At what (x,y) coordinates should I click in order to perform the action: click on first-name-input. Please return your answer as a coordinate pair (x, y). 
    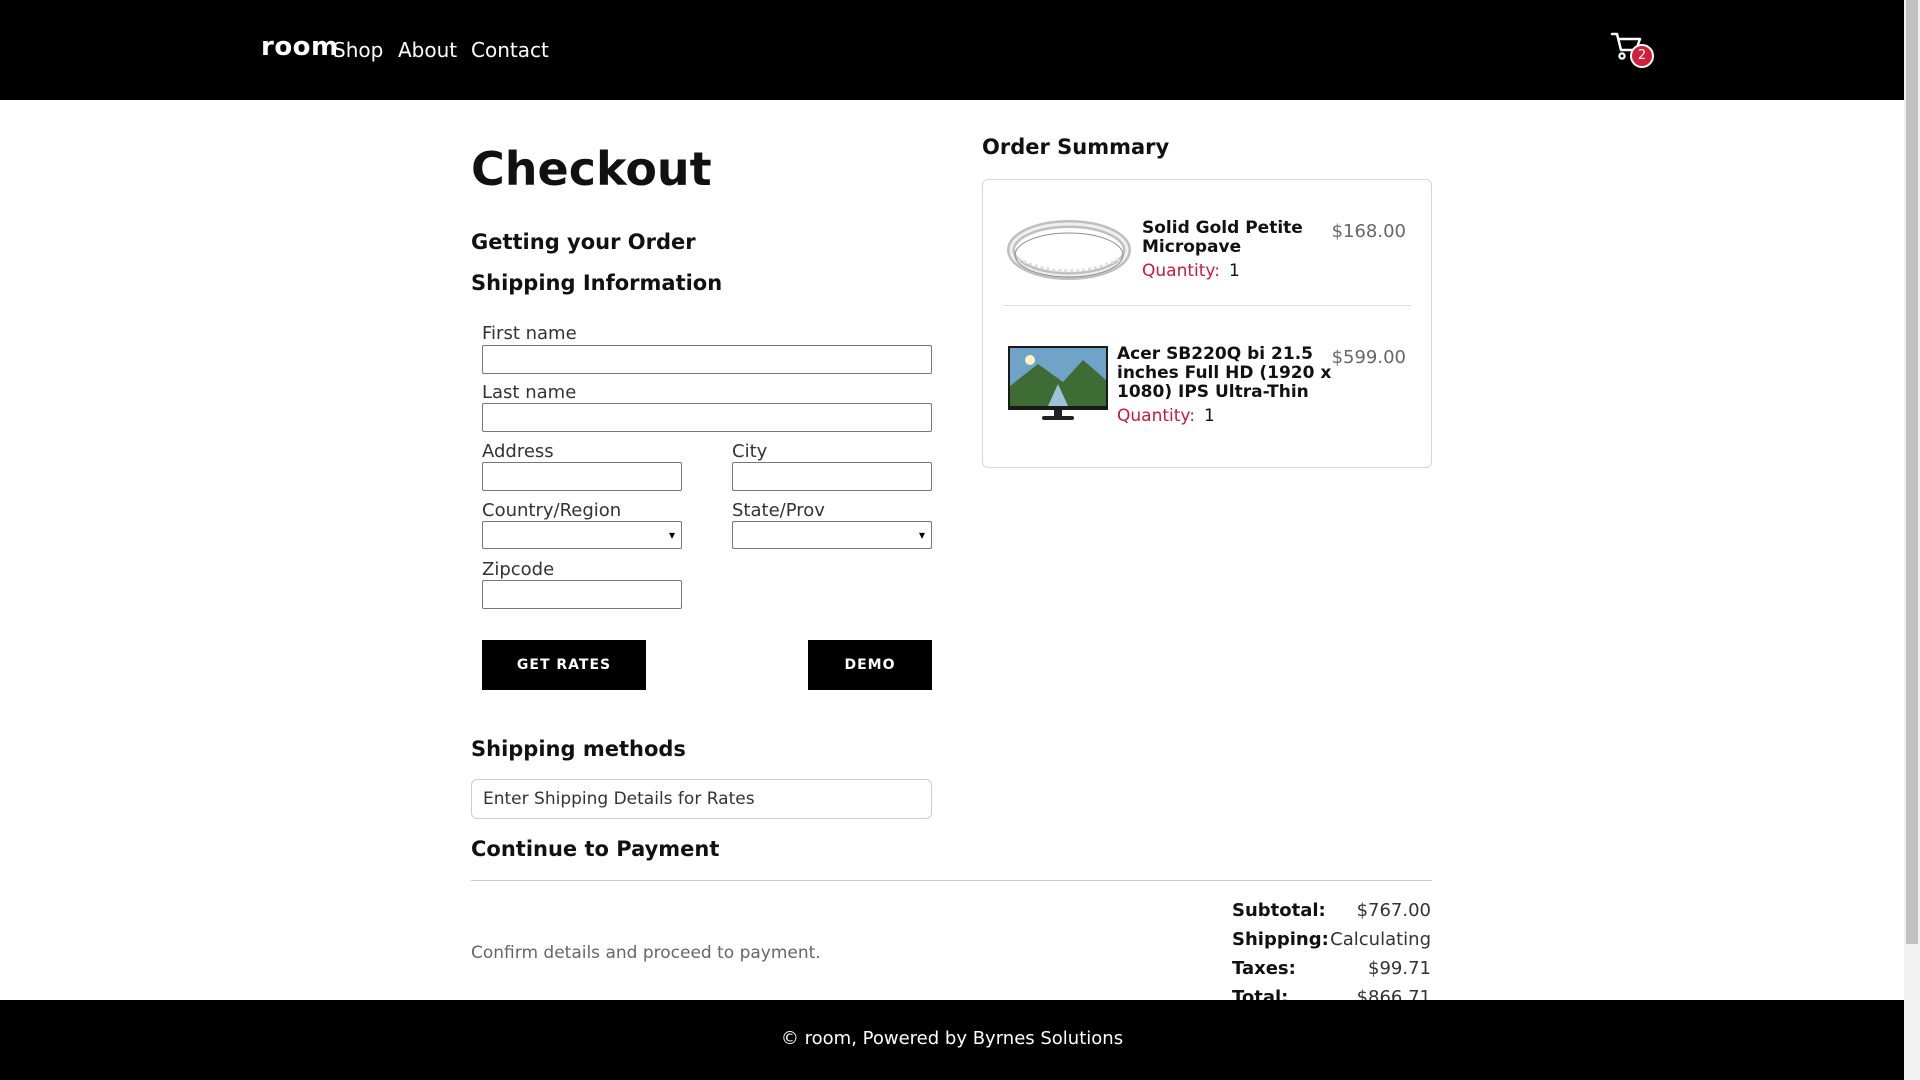
    Looking at the image, I should click on (707, 359).